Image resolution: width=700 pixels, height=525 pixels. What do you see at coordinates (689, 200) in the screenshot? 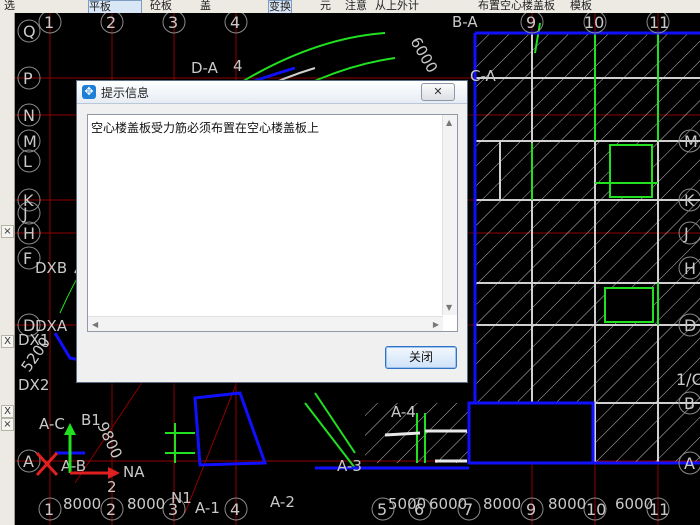
I see `axis-label: K` at bounding box center [689, 200].